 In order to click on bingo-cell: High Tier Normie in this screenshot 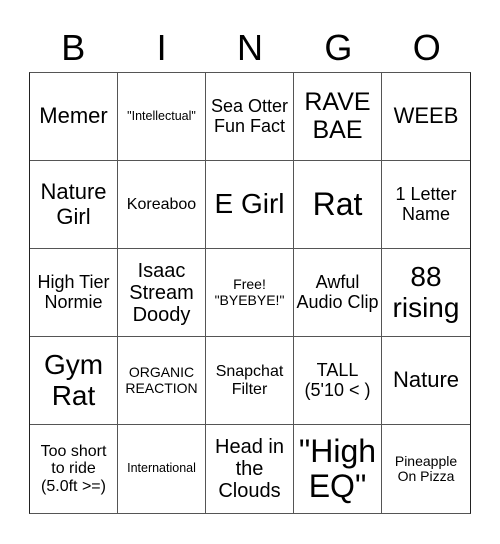, I will do `click(74, 293)`.